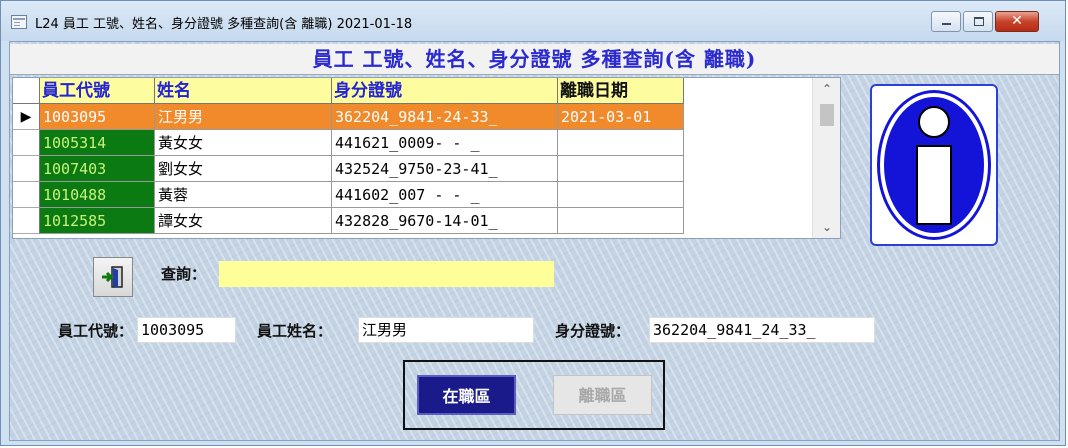  What do you see at coordinates (621, 117) in the screenshot?
I see `cell-leave-date: 2021-03-01` at bounding box center [621, 117].